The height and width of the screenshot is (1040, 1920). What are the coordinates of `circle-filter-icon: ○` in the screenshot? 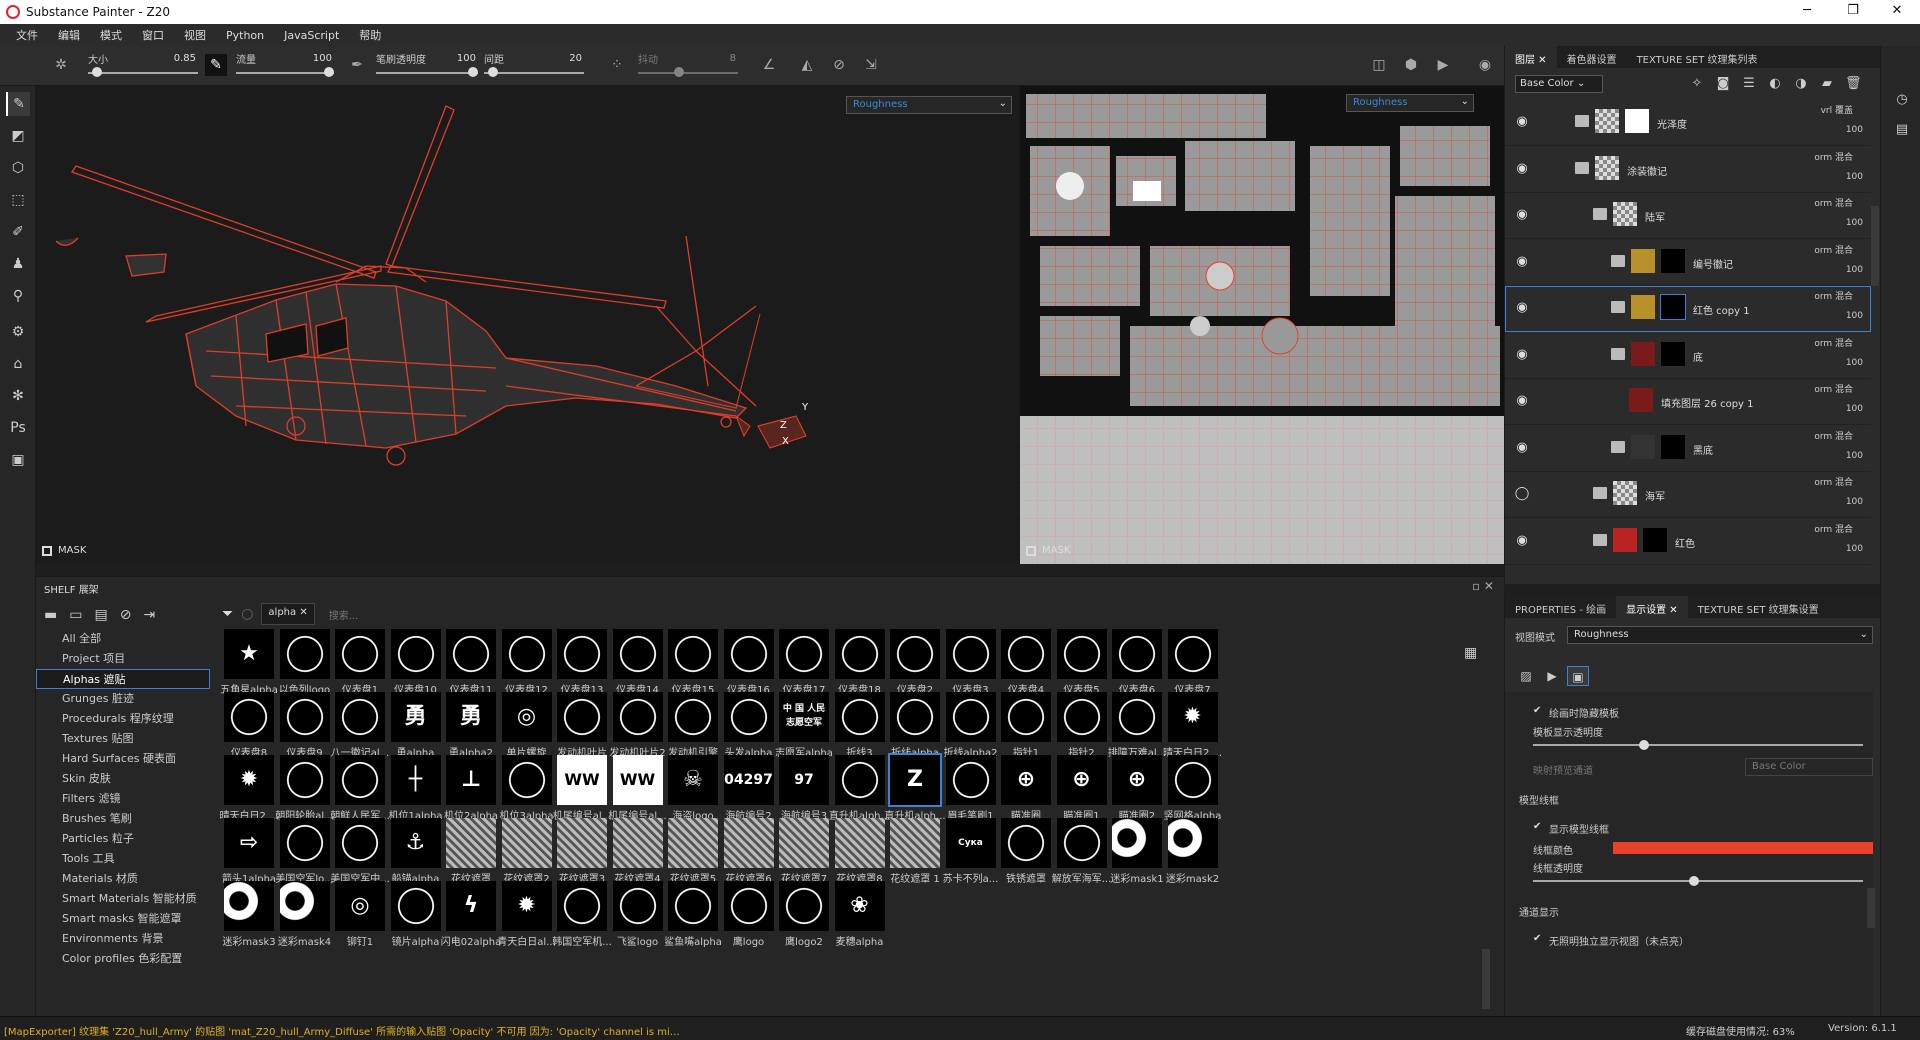 It's located at (247, 614).